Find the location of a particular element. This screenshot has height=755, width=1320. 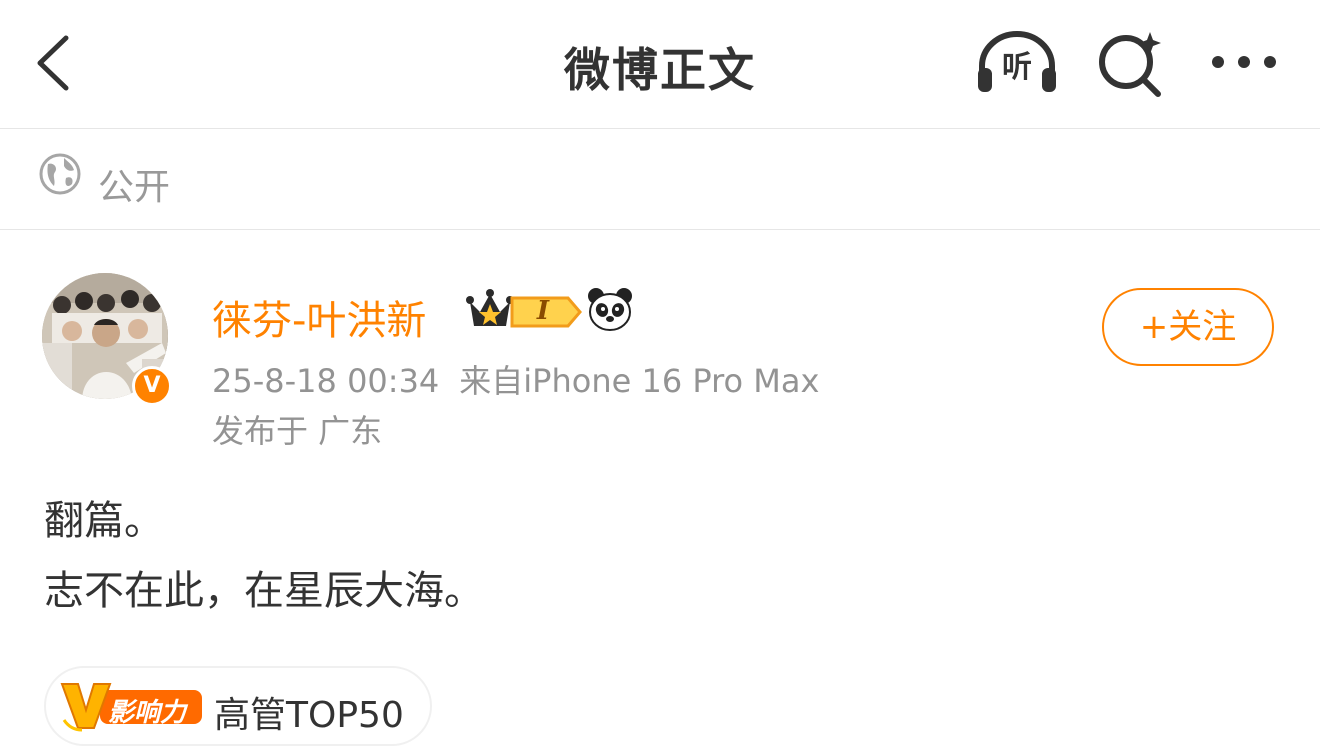

post-line: 志不在此，在星辰大海。 is located at coordinates (264, 591).